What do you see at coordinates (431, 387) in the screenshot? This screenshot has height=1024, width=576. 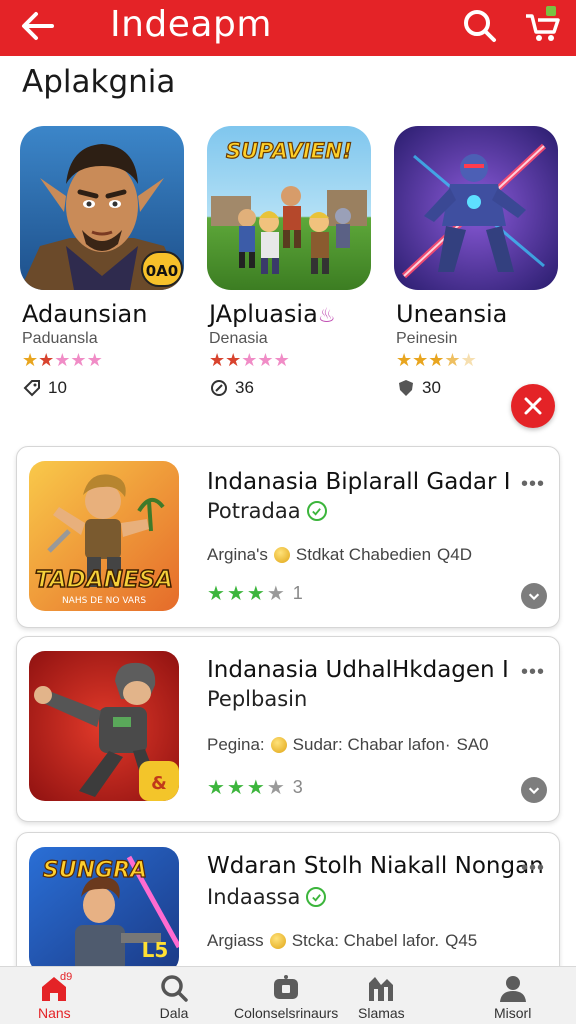 I see `download-count-value: 30` at bounding box center [431, 387].